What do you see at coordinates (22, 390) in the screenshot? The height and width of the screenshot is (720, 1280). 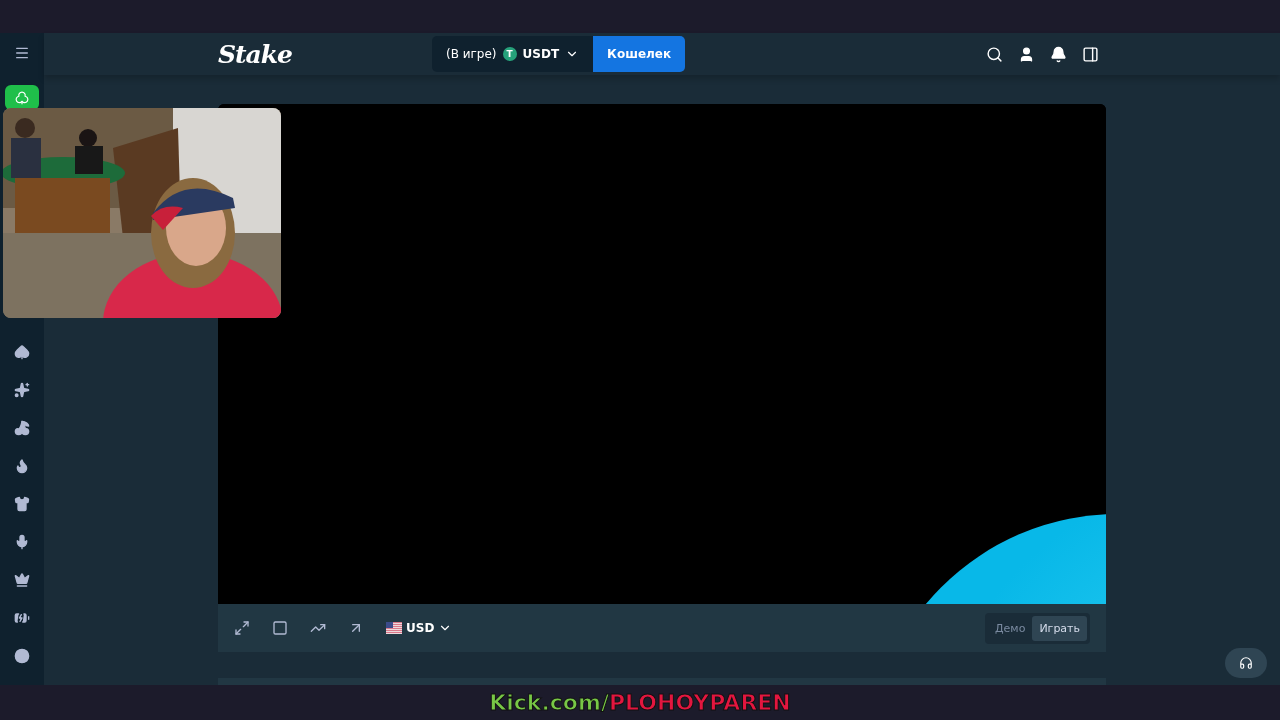 I see `sparkles-icon` at bounding box center [22, 390].